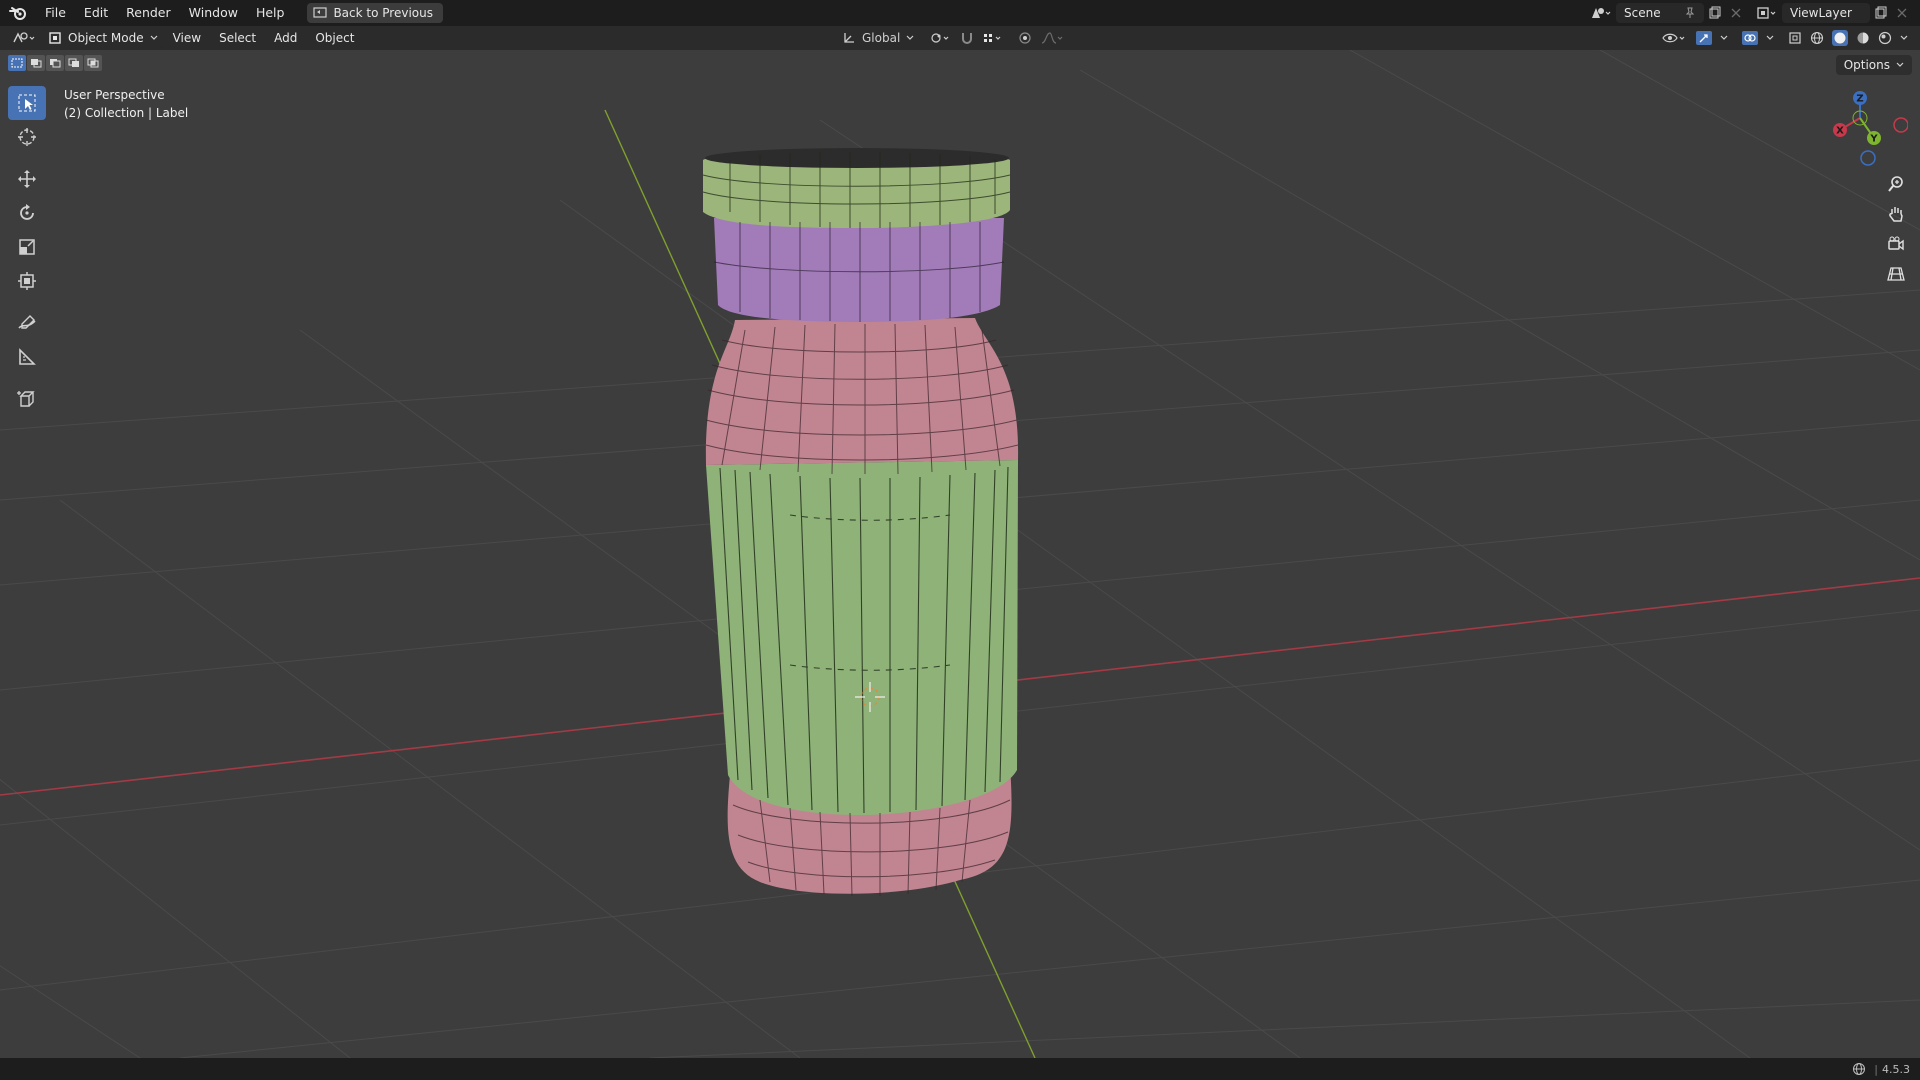 Image resolution: width=1920 pixels, height=1080 pixels. What do you see at coordinates (849, 38) in the screenshot?
I see `orientation-axes-icon` at bounding box center [849, 38].